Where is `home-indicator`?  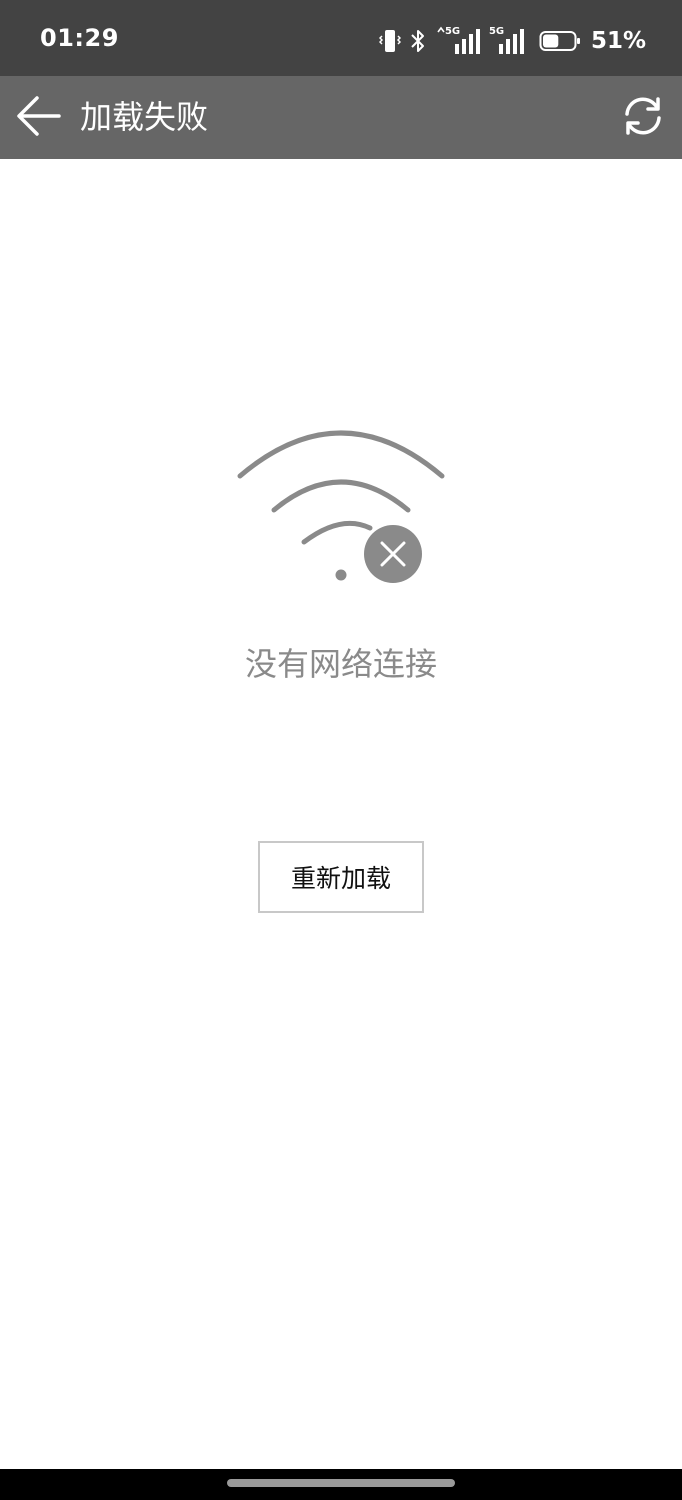 home-indicator is located at coordinates (341, 1483).